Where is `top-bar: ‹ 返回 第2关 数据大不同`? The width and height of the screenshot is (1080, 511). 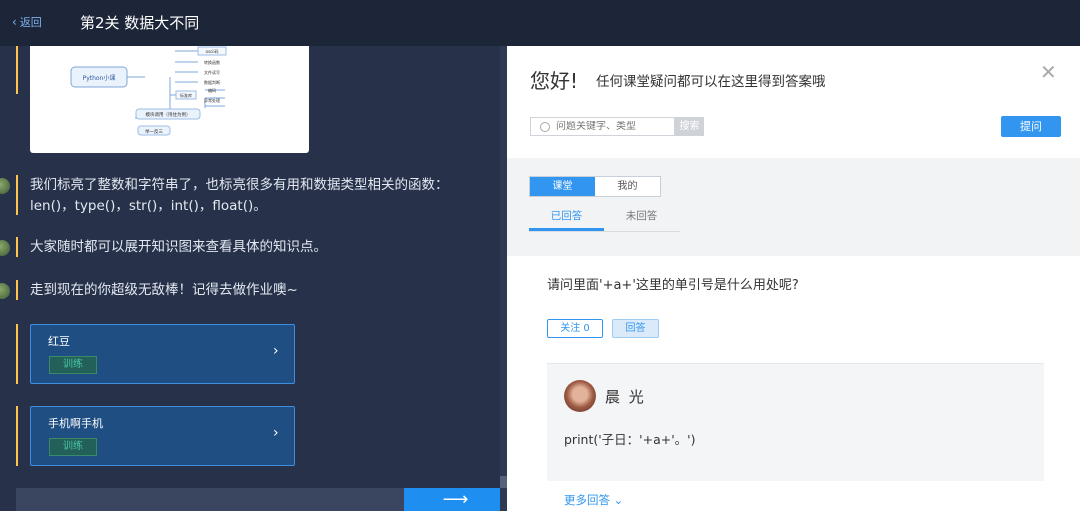 top-bar: ‹ 返回 第2关 数据大不同 is located at coordinates (540, 23).